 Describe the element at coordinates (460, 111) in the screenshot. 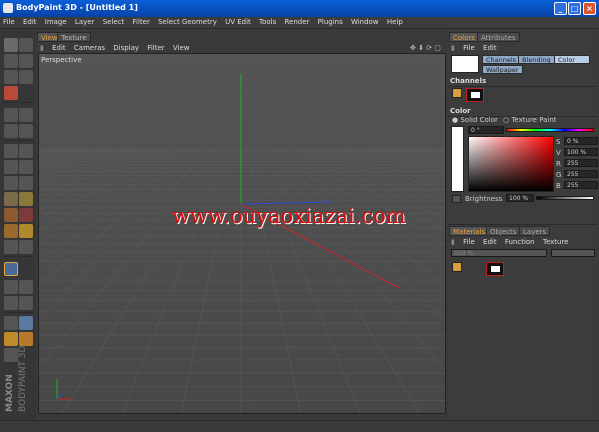

I see `color-title: Color` at that location.